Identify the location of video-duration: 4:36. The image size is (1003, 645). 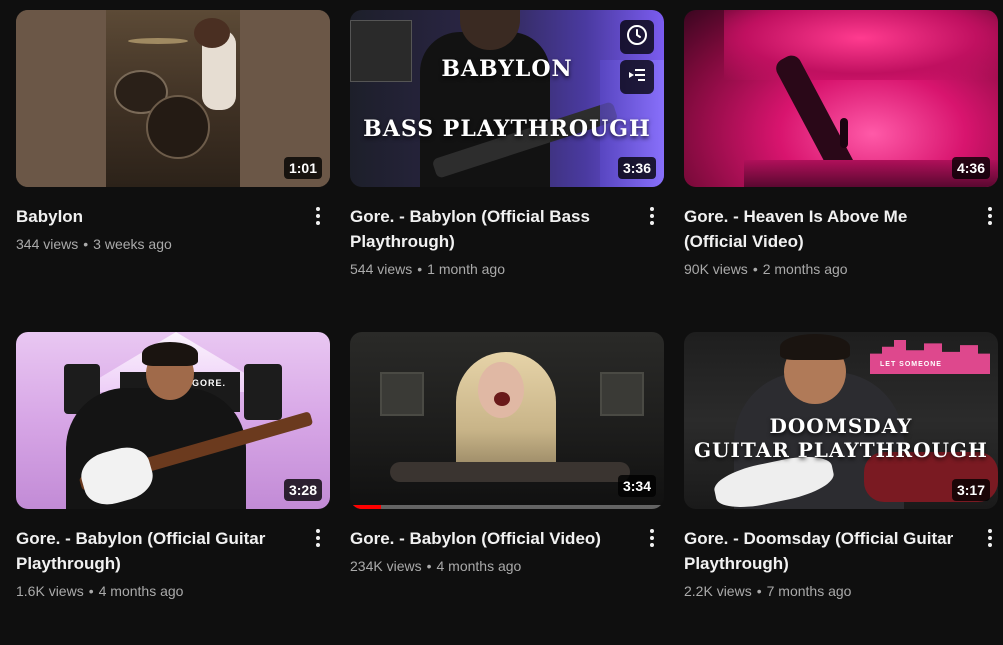
(970, 168).